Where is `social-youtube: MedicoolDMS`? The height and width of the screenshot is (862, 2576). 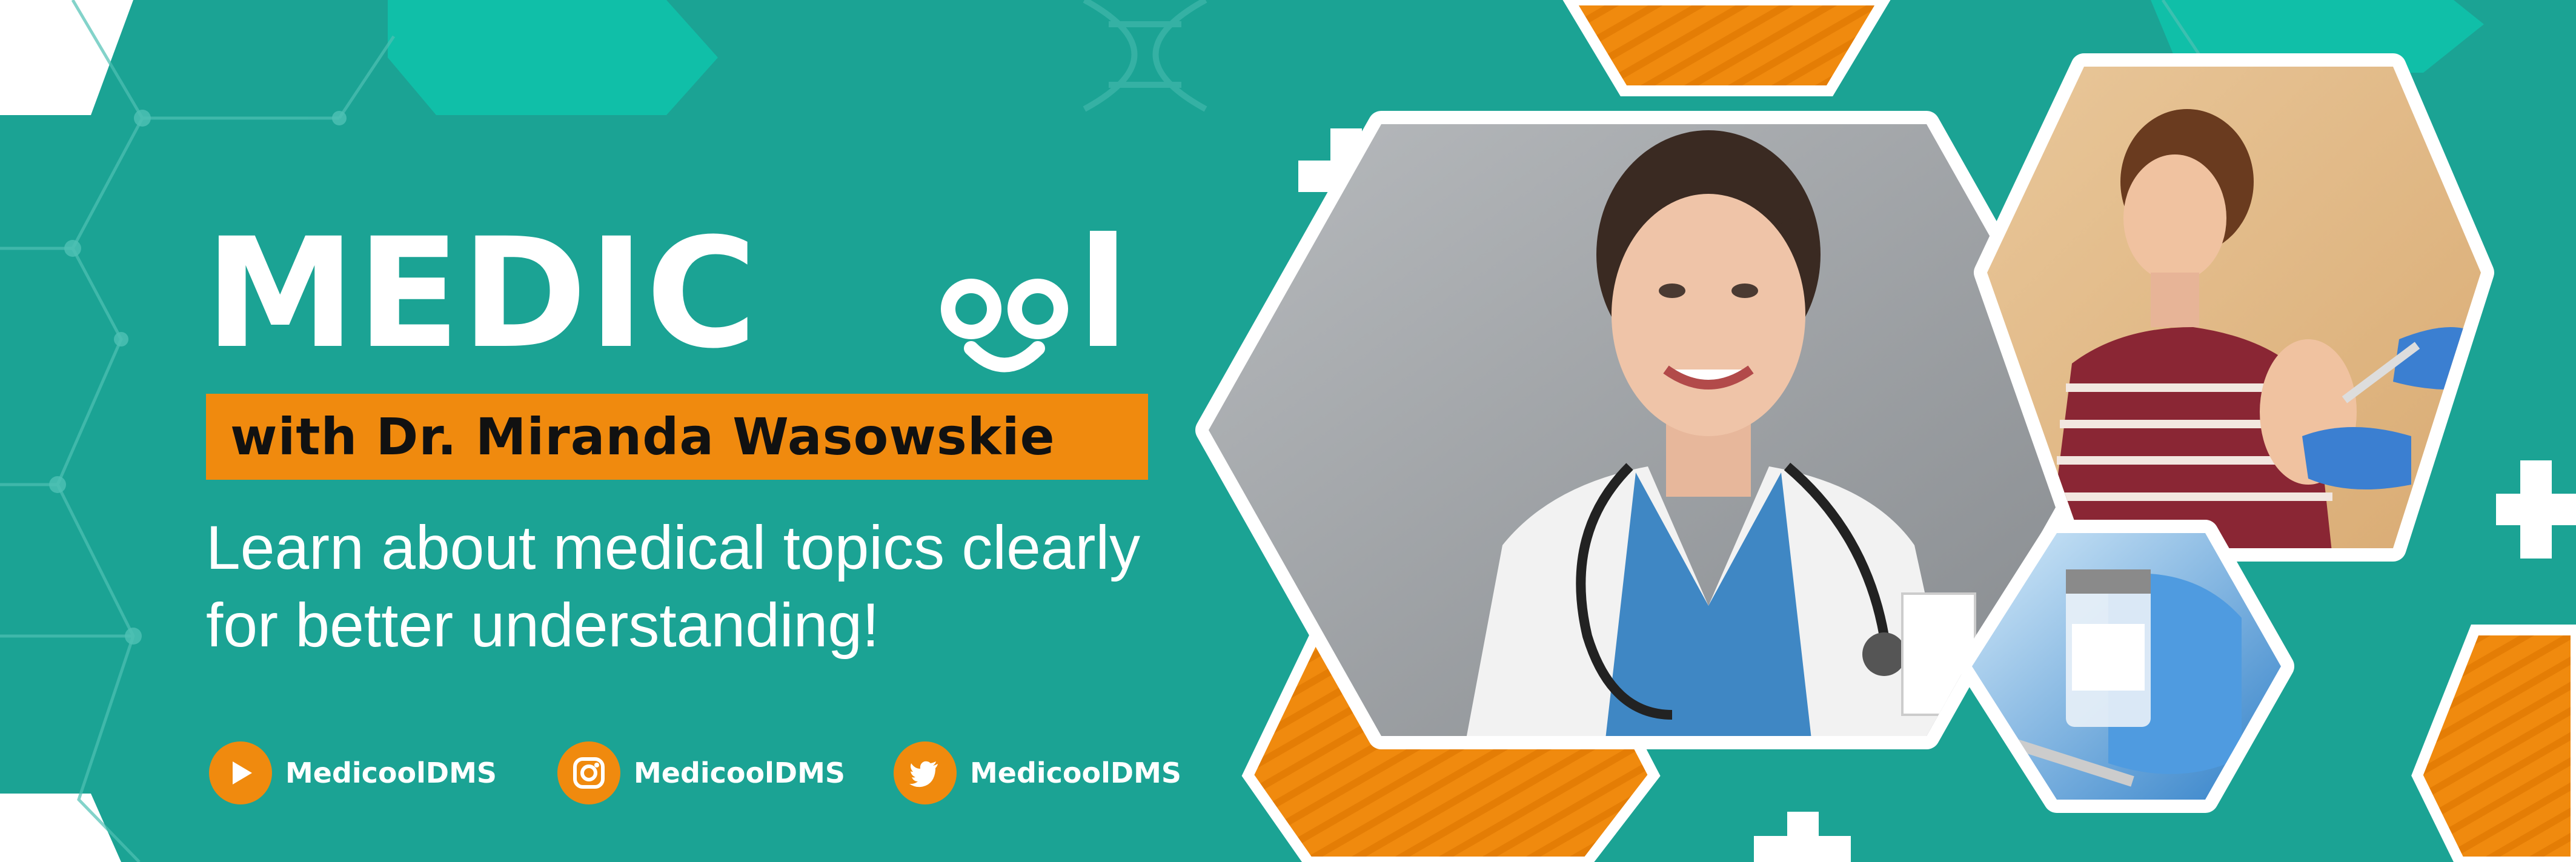 social-youtube: MedicoolDMS is located at coordinates (353, 773).